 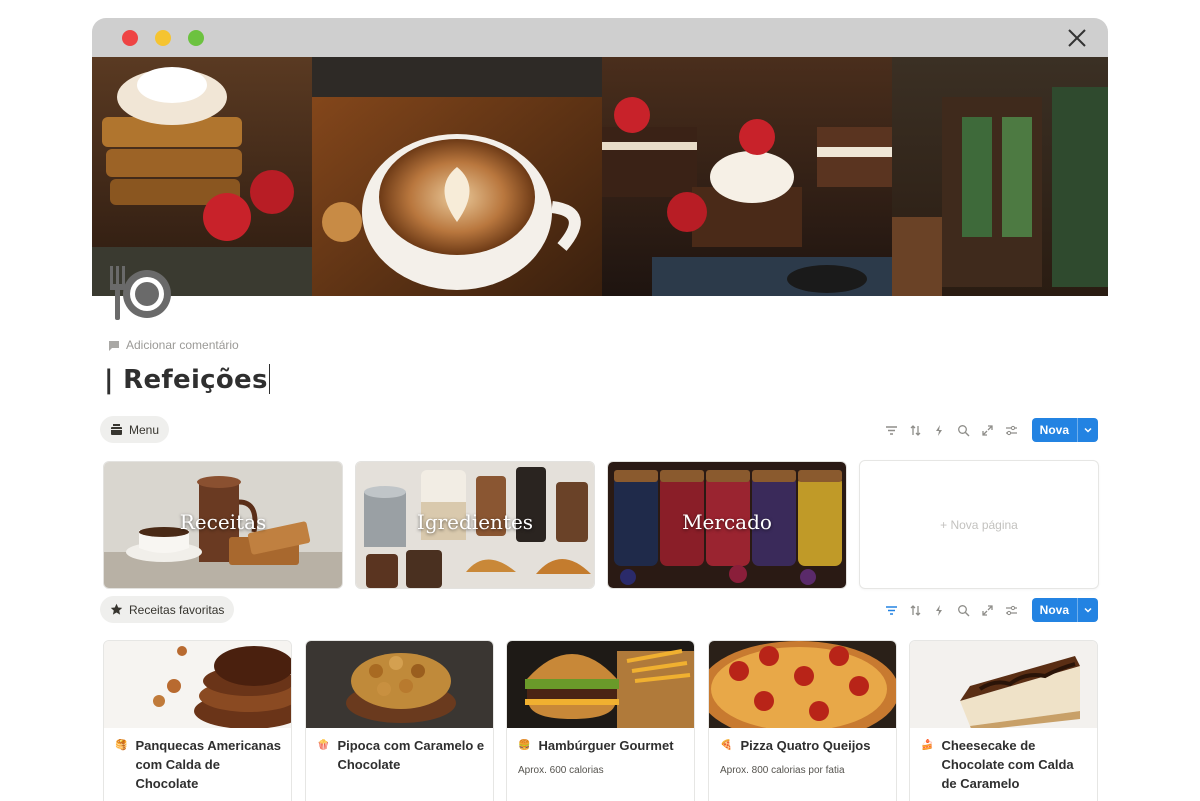 I want to click on page-title: | Refeições, so click(x=187, y=379).